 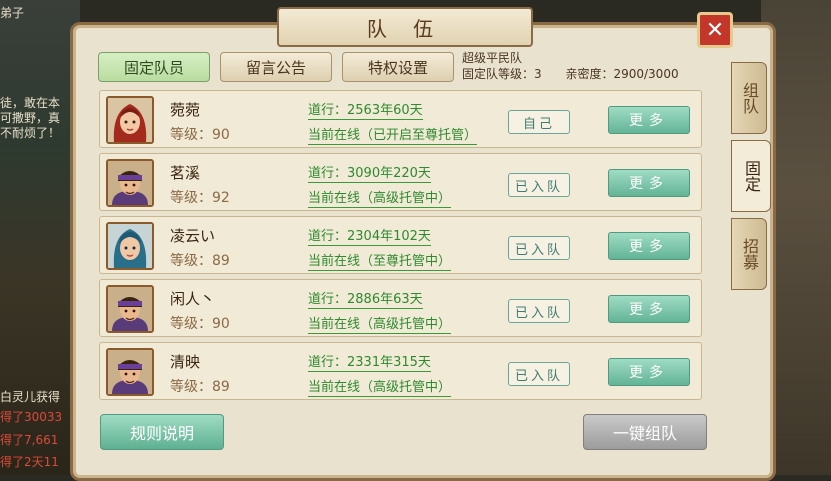 I want to click on member-name: 菀菀, so click(x=185, y=110).